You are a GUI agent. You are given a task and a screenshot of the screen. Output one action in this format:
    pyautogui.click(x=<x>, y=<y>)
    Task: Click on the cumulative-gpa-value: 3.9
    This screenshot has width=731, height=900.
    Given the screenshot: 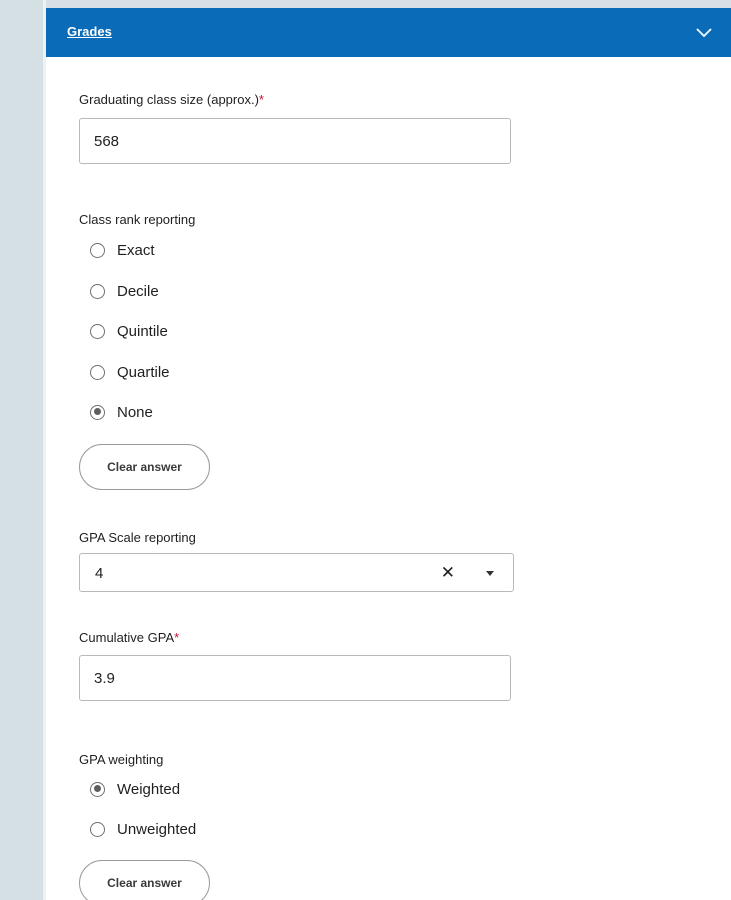 What is the action you would take?
    pyautogui.click(x=104, y=678)
    